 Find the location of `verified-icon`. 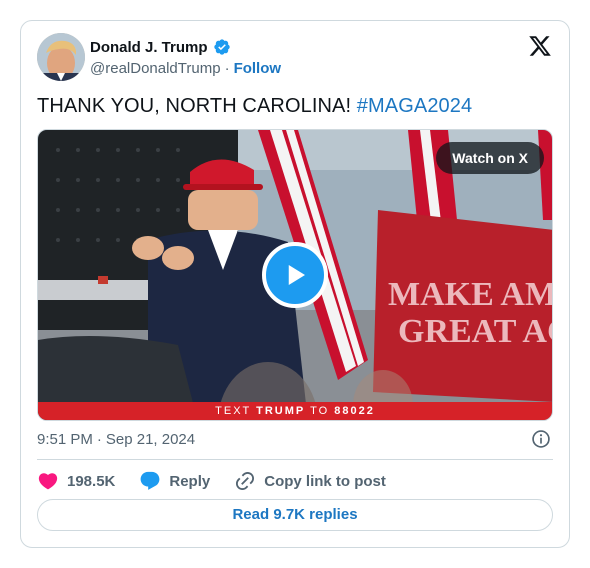

verified-icon is located at coordinates (222, 47).